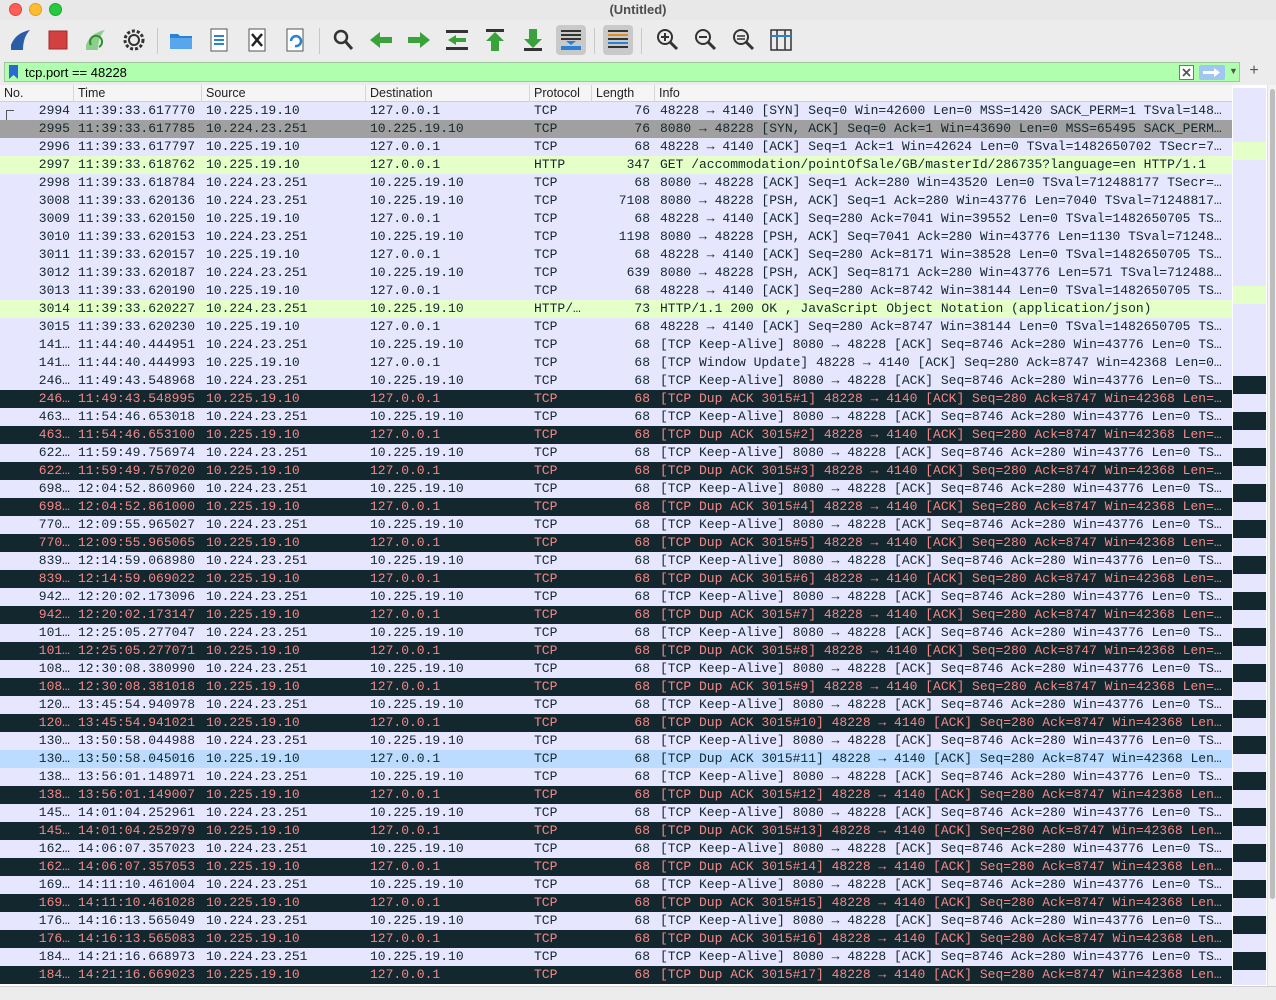 The image size is (1276, 1000). I want to click on go-first-button, so click(495, 40).